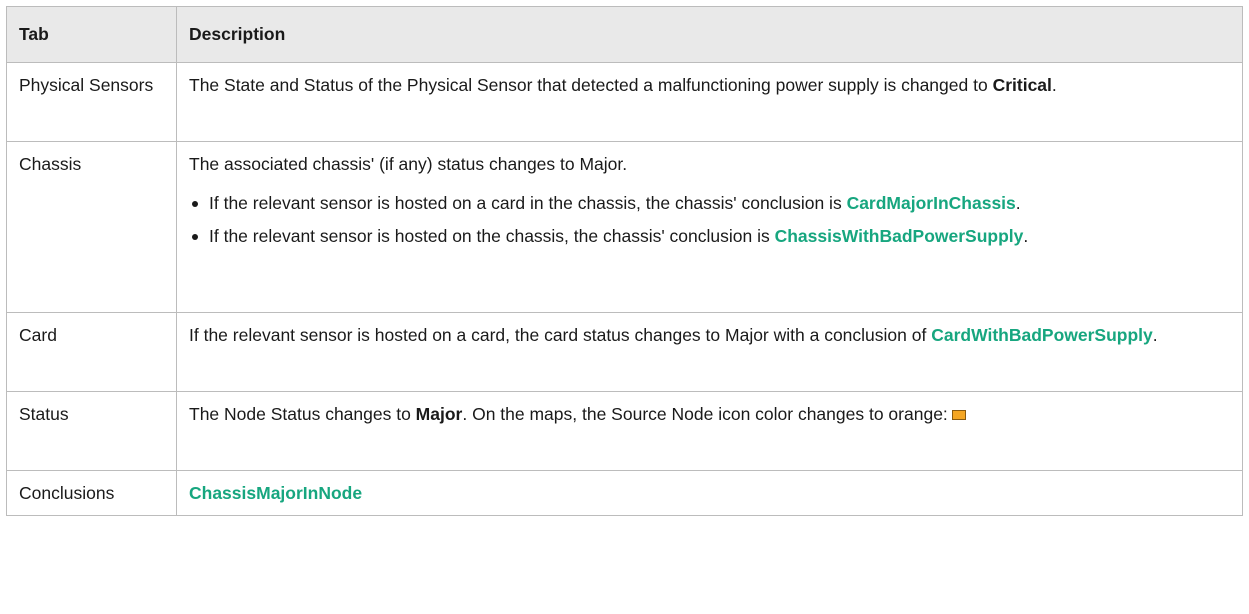 The image size is (1249, 614). I want to click on tab-cell-card: Card, so click(91, 352).